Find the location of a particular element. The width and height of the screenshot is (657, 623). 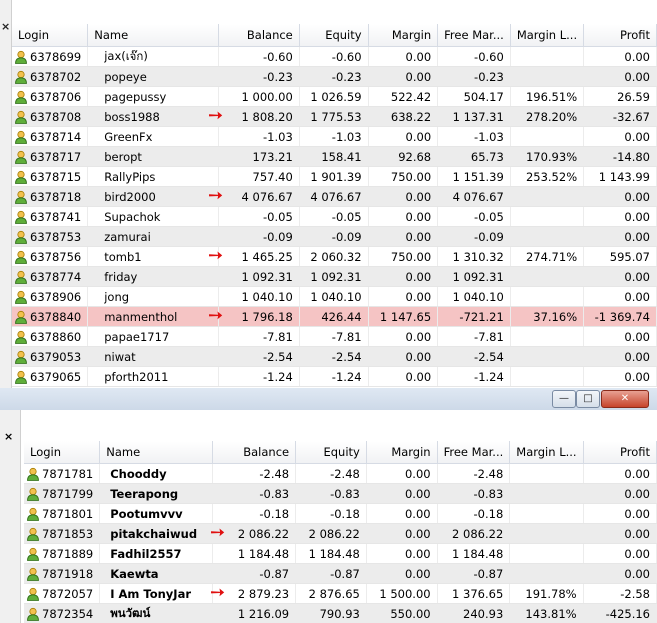

cell-login: 6378718 is located at coordinates (50, 196).